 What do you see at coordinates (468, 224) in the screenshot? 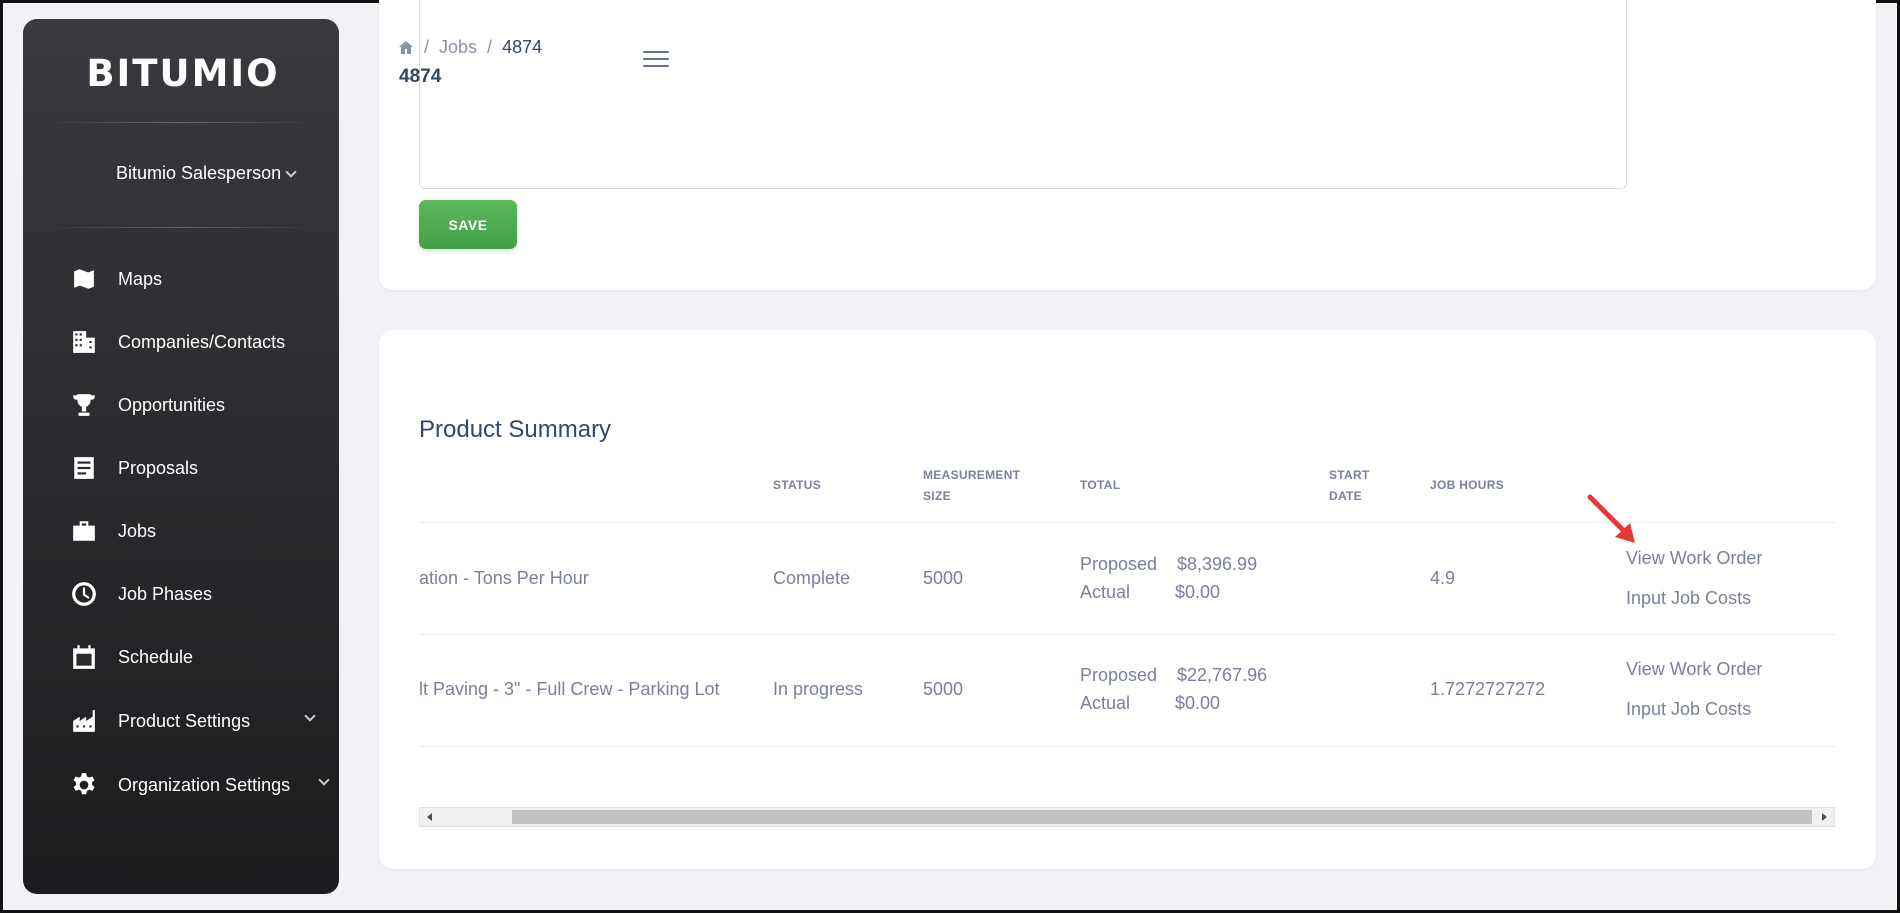
I see `save-button: SAVE` at bounding box center [468, 224].